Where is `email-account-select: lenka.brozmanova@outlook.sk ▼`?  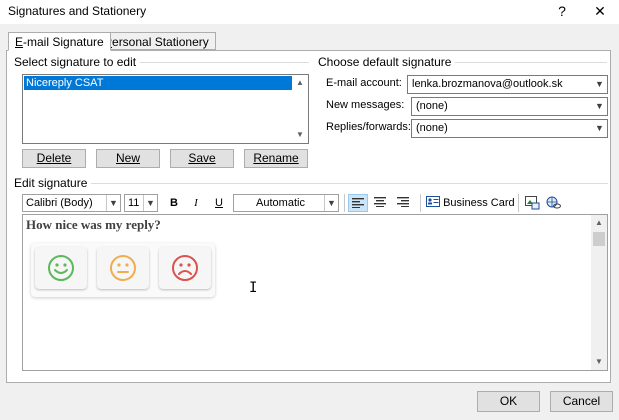 email-account-select: lenka.brozmanova@outlook.sk ▼ is located at coordinates (507, 84).